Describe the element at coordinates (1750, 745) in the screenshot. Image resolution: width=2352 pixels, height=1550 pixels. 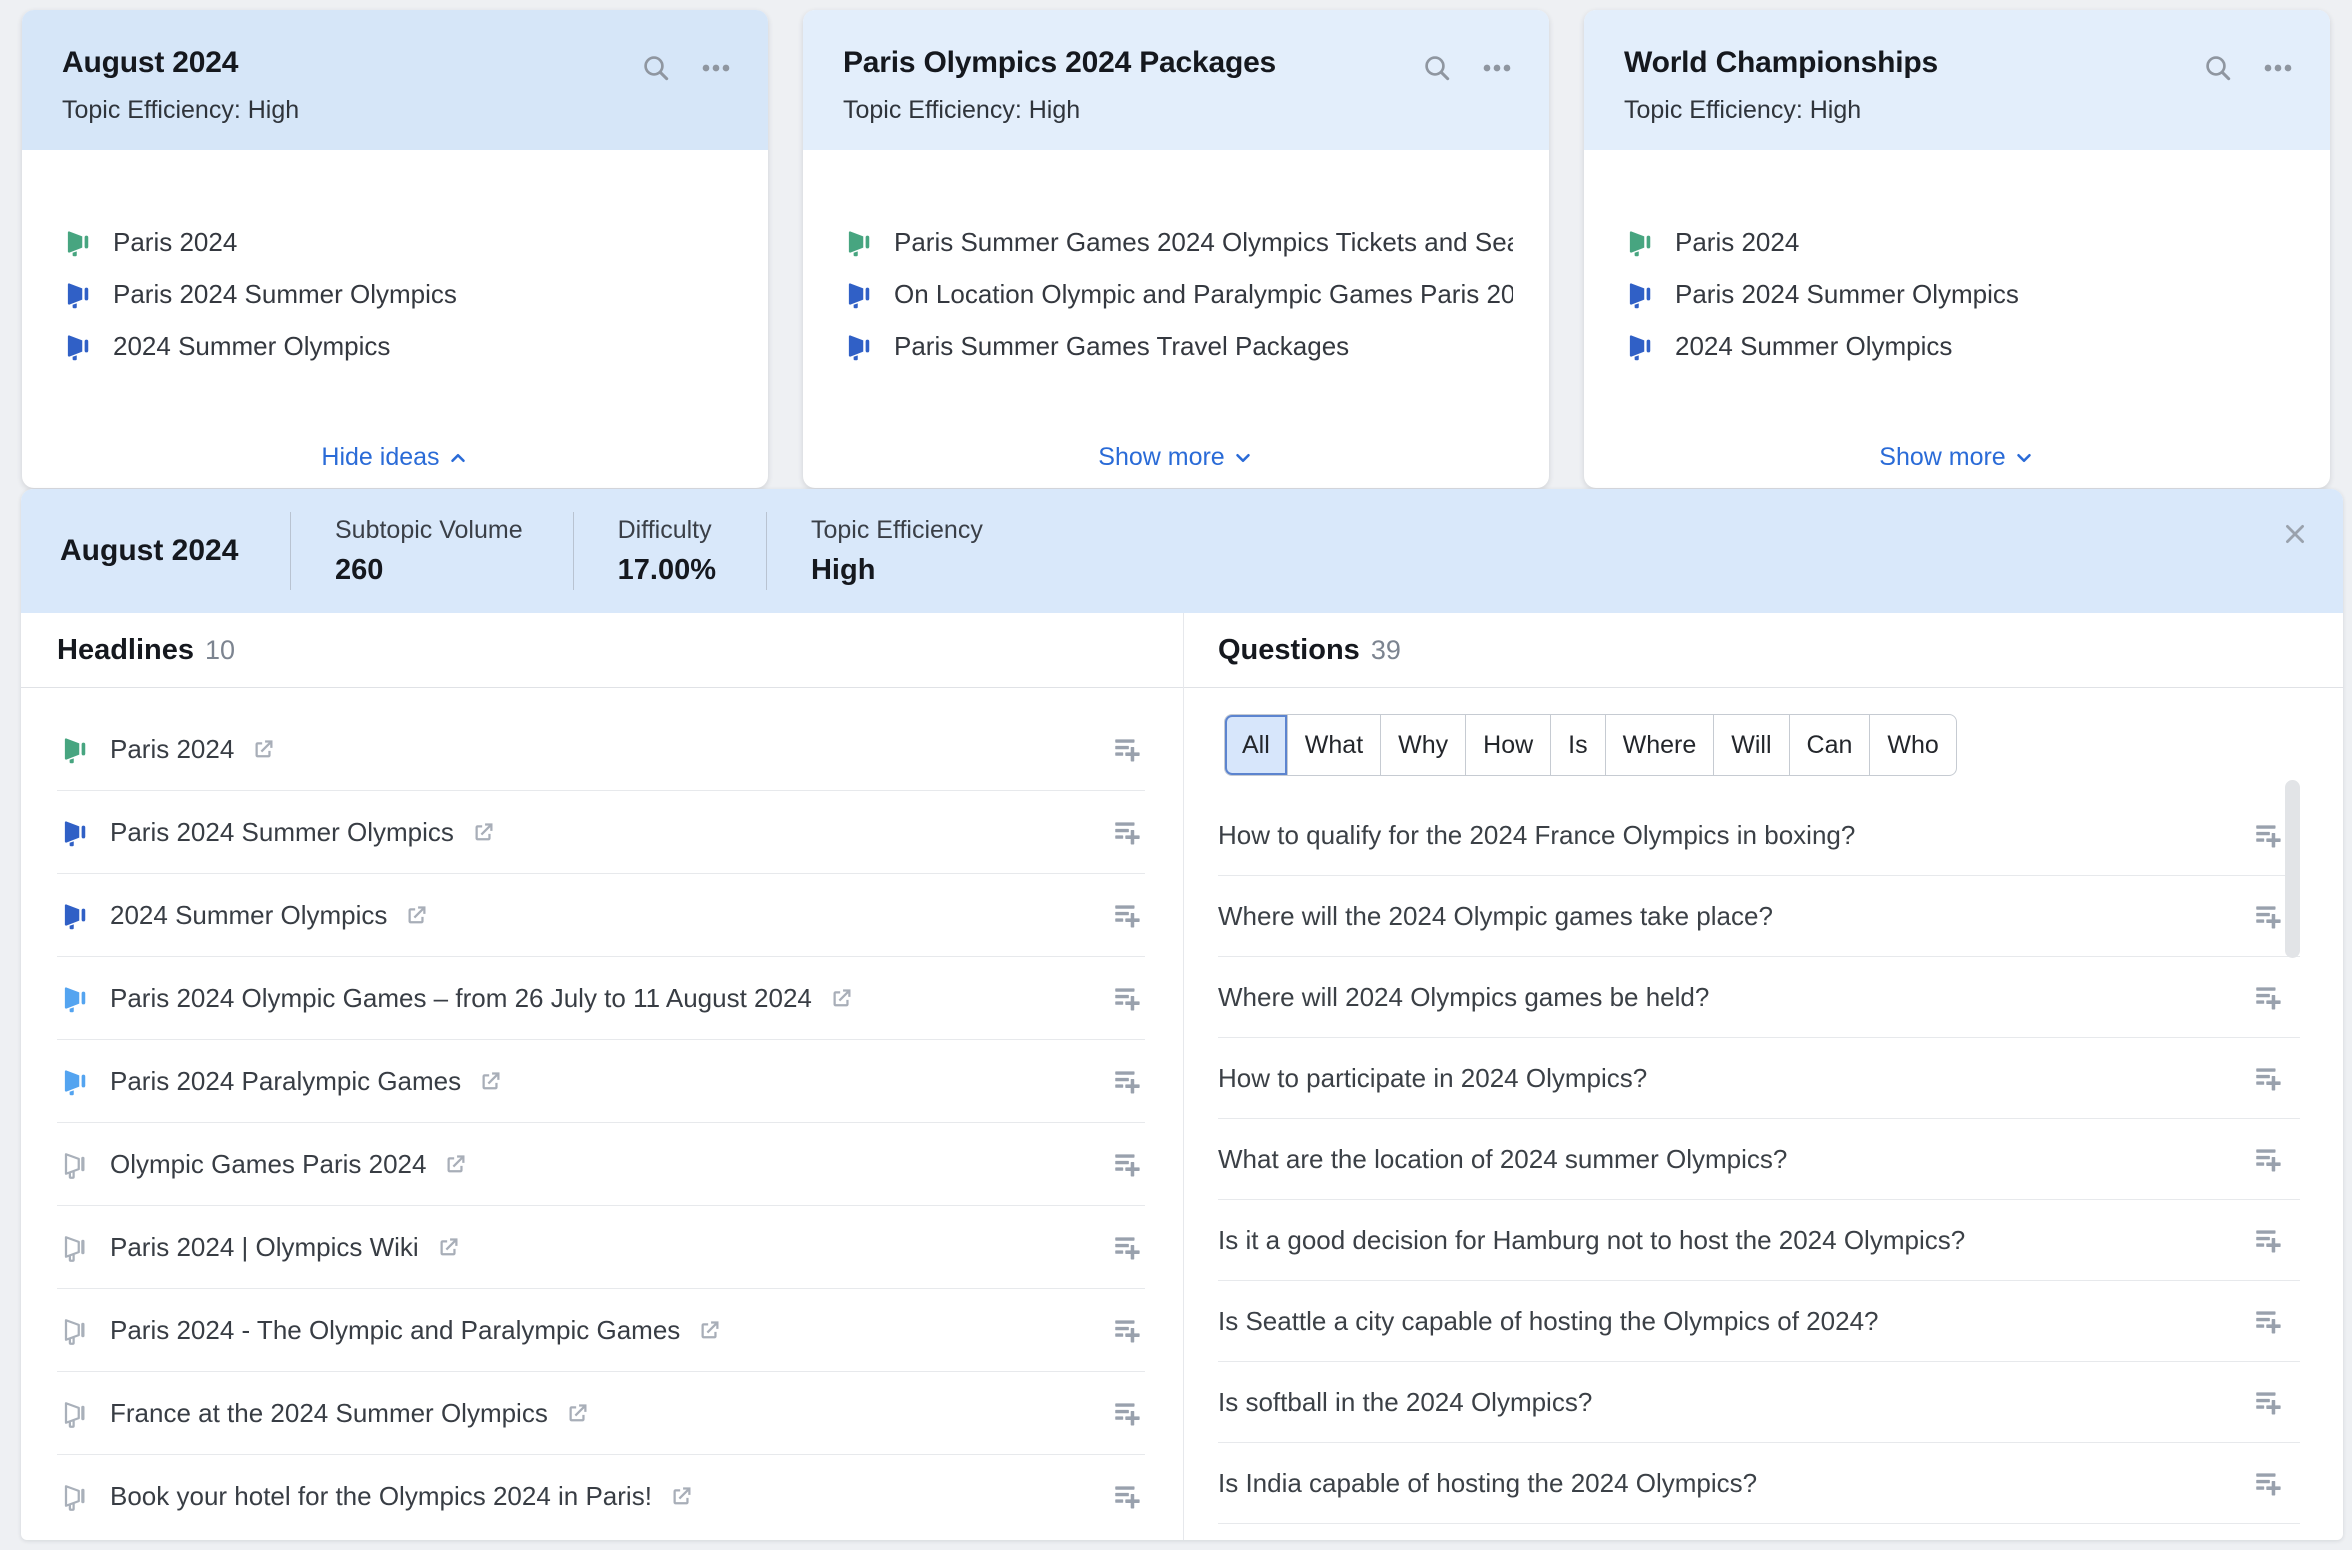
I see `filter-tab: Will` at that location.